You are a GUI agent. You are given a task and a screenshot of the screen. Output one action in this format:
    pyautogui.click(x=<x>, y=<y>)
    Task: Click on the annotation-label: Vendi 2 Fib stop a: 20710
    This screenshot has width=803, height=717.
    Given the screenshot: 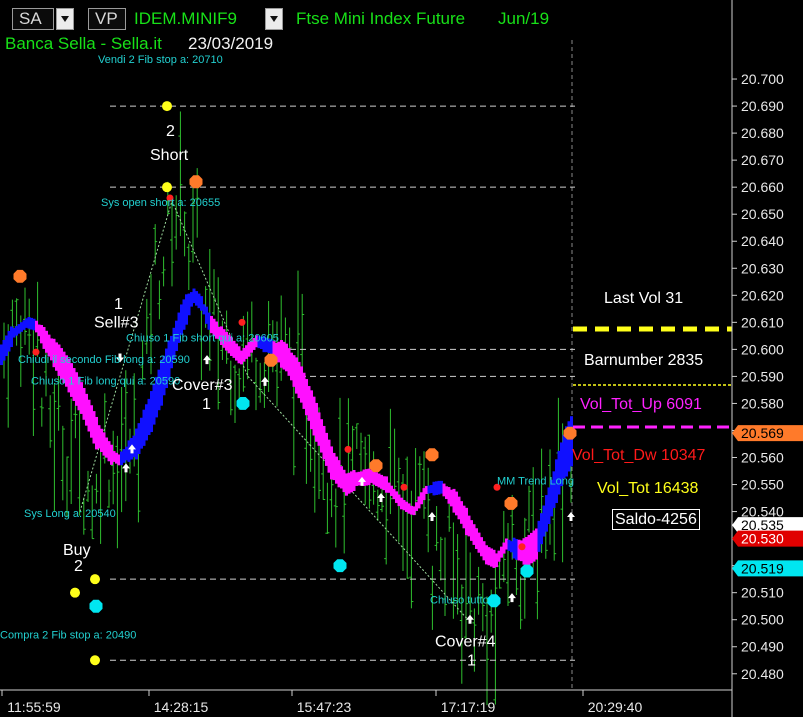 What is the action you would take?
    pyautogui.click(x=160, y=60)
    